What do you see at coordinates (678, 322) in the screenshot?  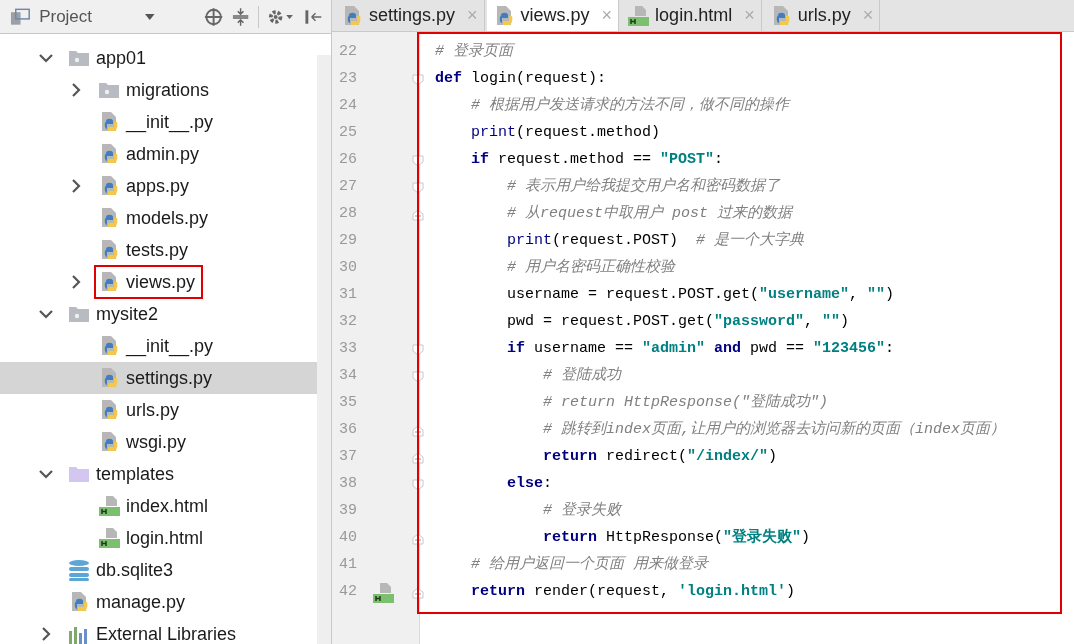 I see `code-line: pwd = request.POST.get("password", "")` at bounding box center [678, 322].